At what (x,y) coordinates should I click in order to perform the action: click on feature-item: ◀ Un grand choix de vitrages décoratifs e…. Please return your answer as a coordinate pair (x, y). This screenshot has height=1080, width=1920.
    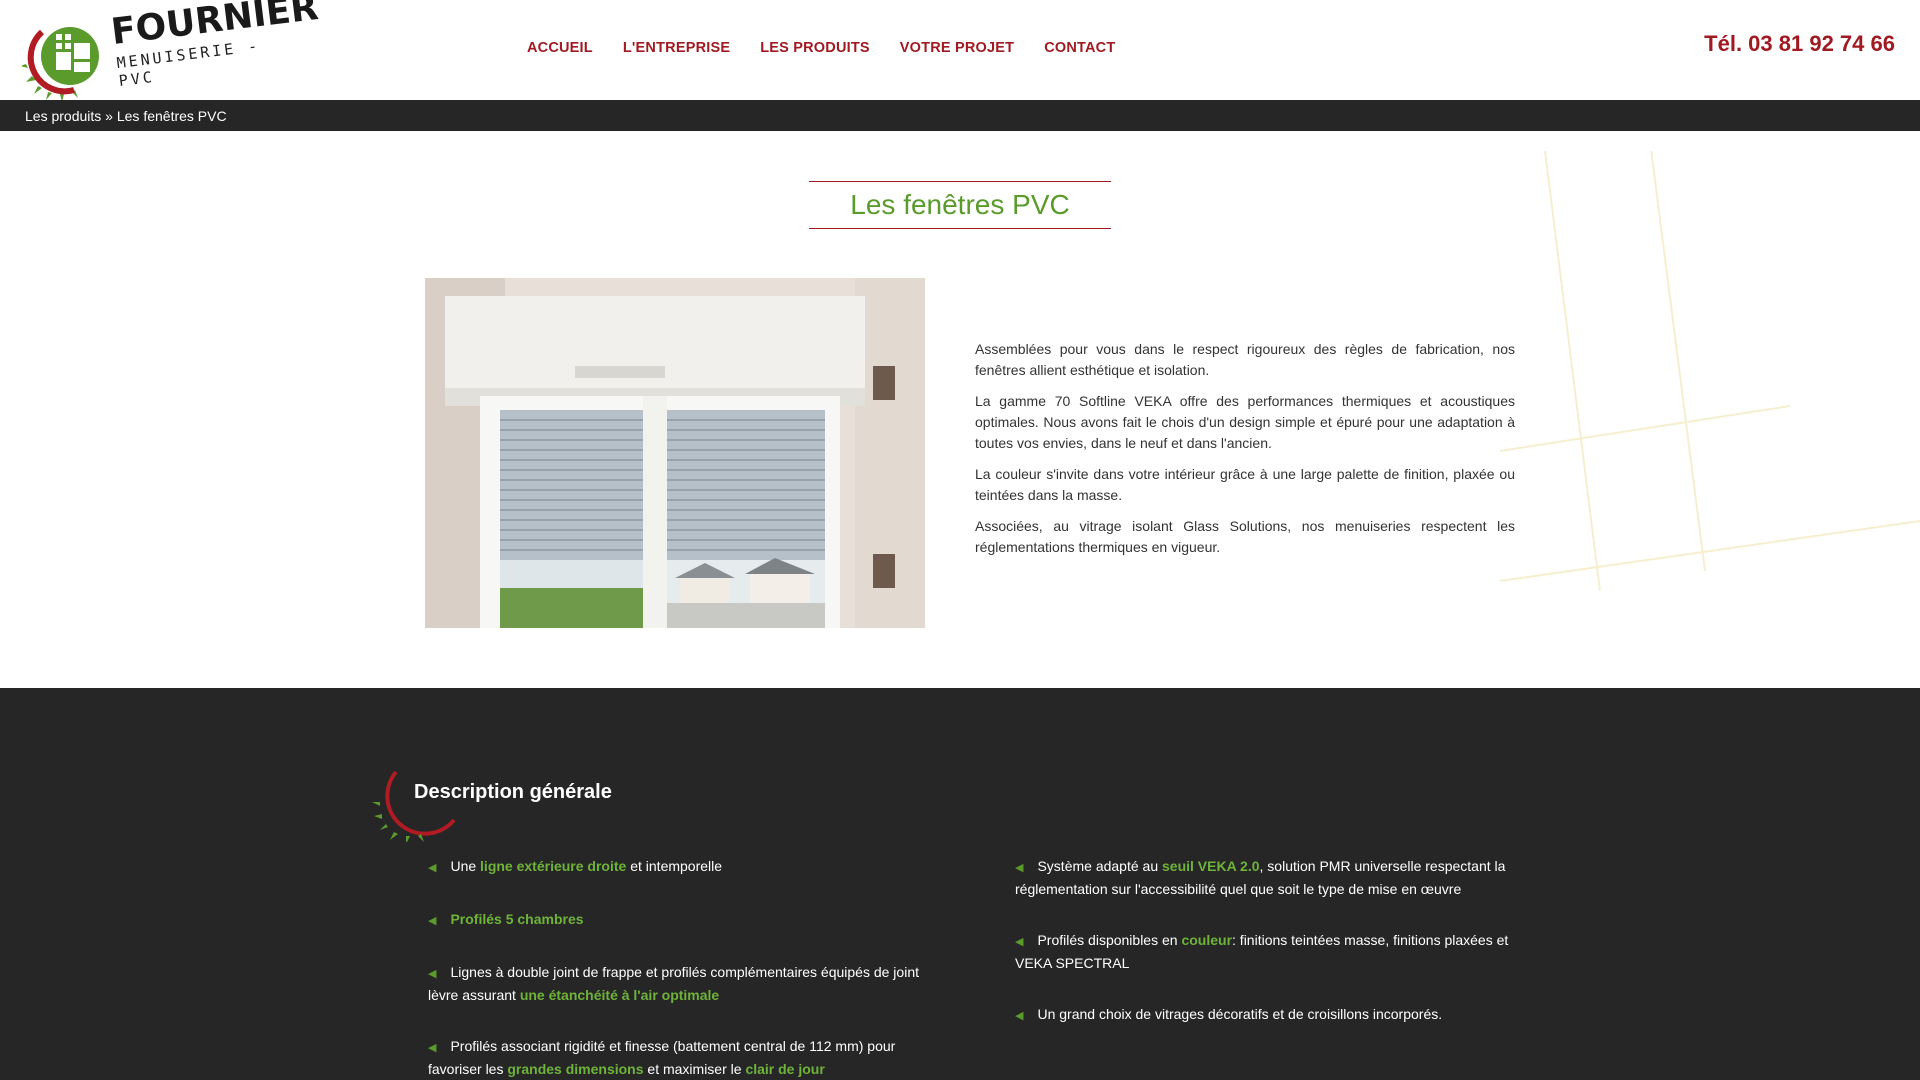
    Looking at the image, I should click on (1265, 1015).